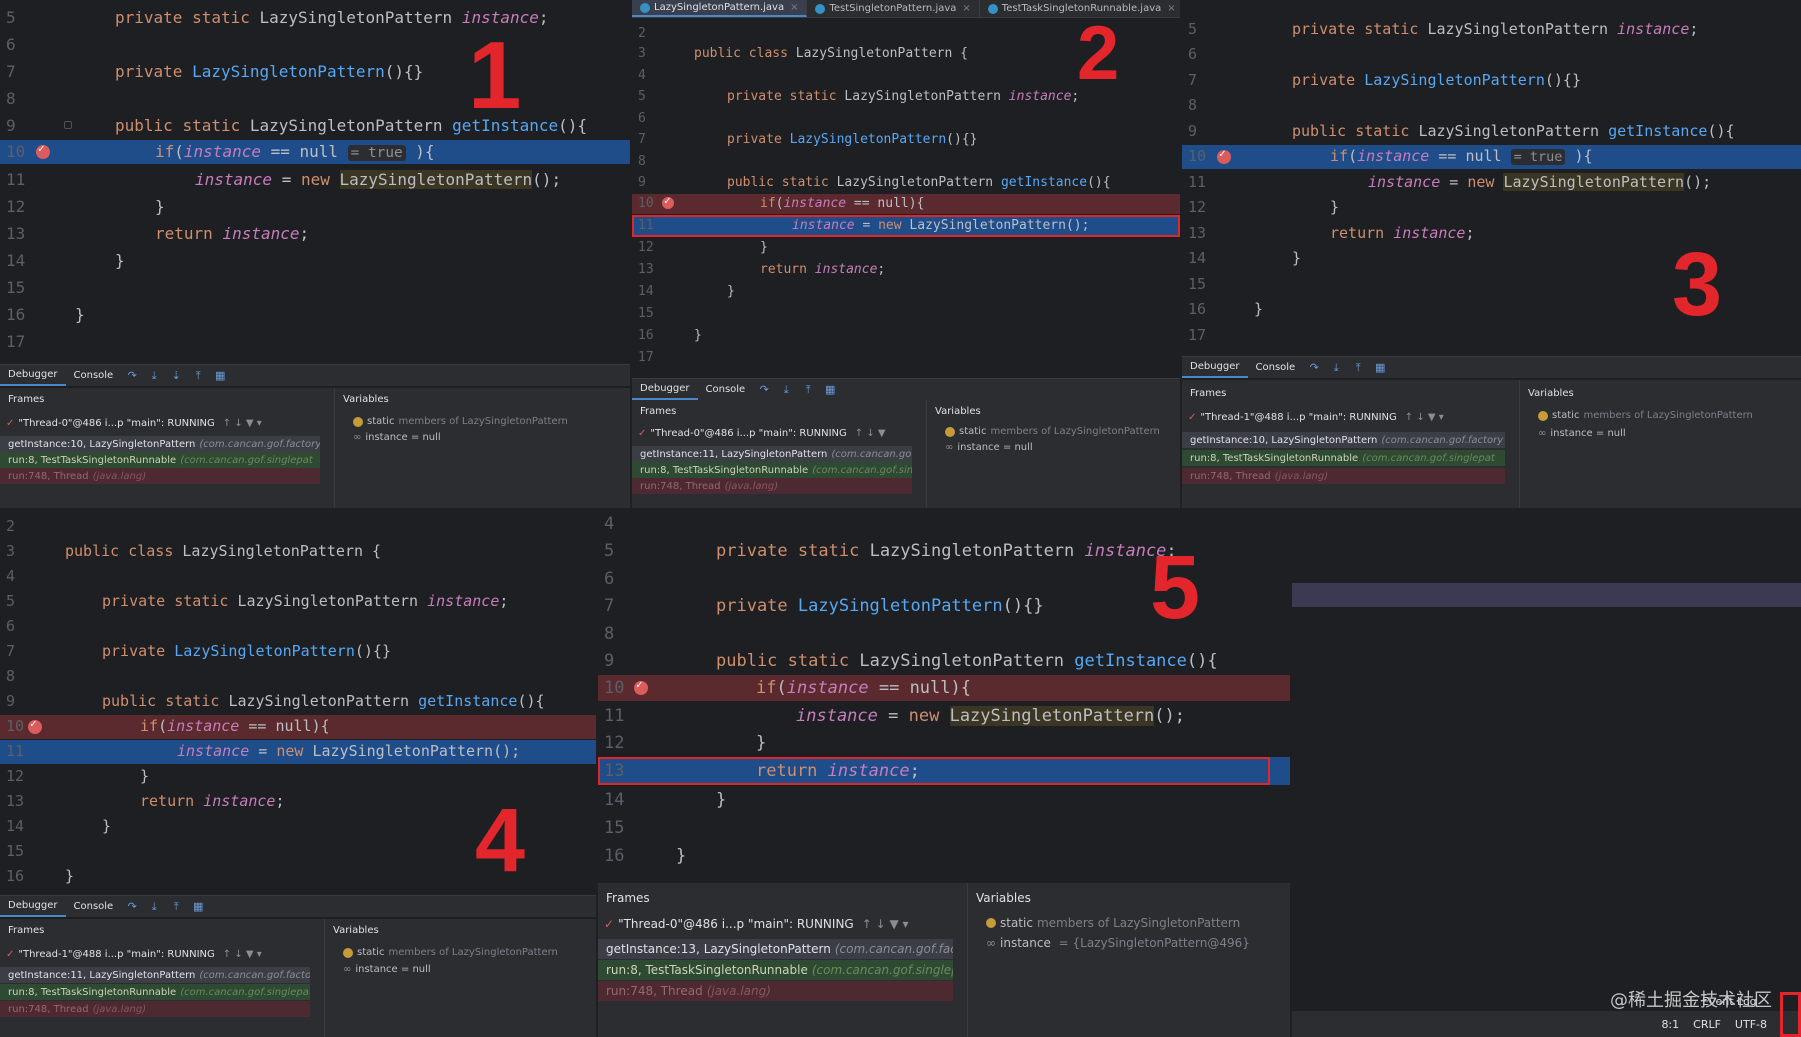 The image size is (1801, 1037). I want to click on breakpoint-line: 10if(instance == null){, so click(298, 727).